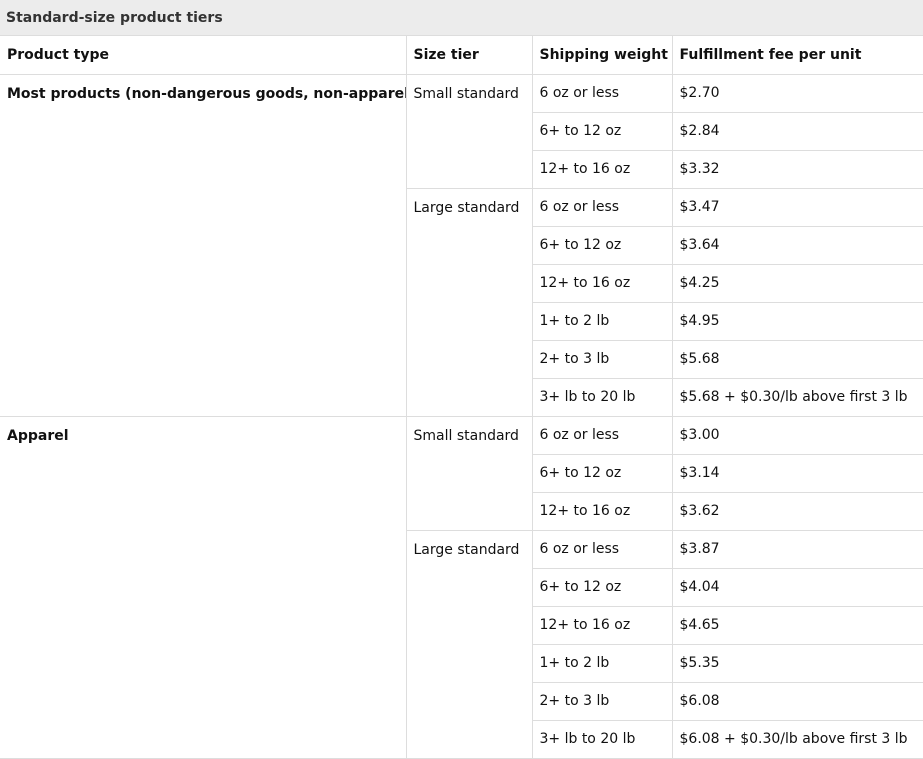 This screenshot has height=759, width=923. Describe the element at coordinates (797, 283) in the screenshot. I see `fee-cell: $4.25` at that location.